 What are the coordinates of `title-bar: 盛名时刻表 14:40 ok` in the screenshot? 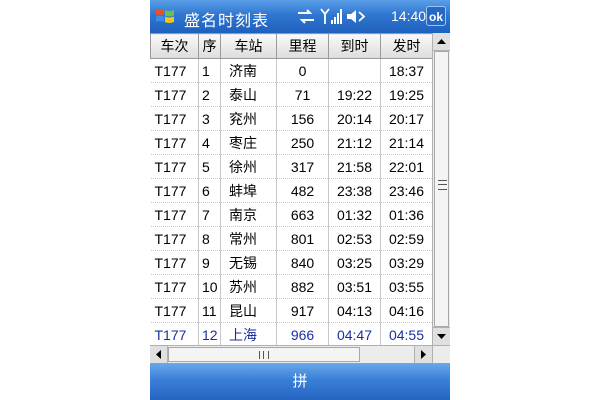 It's located at (300, 16).